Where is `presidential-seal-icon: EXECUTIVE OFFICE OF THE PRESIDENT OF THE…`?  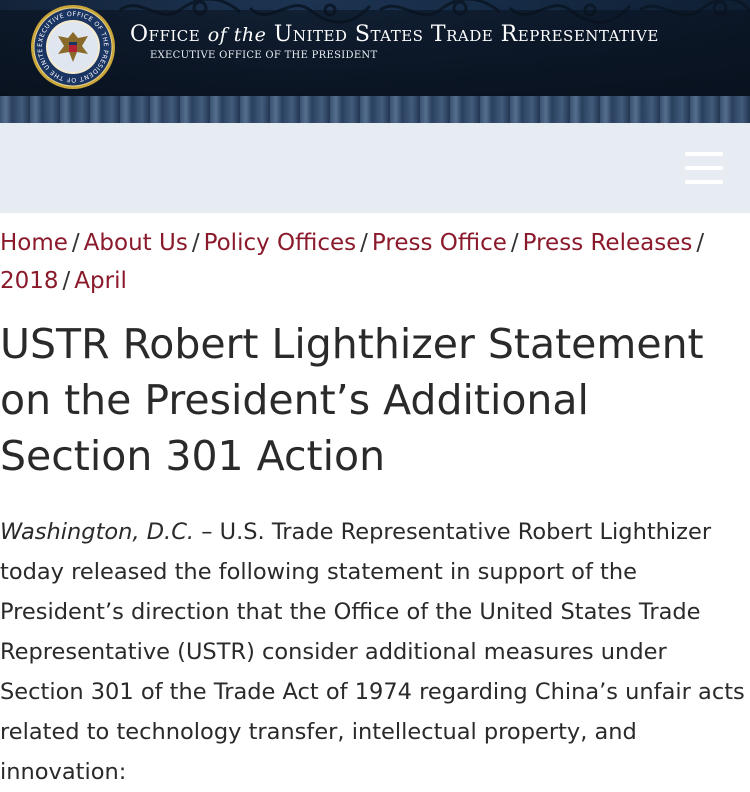 presidential-seal-icon: EXECUTIVE OFFICE OF THE PRESIDENT OF THE… is located at coordinates (73, 47).